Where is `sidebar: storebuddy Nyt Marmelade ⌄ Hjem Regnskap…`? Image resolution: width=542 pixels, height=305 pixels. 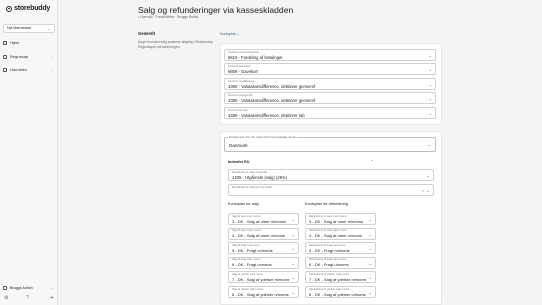 sidebar: storebuddy Nyt Marmelade ⌄ Hjem Regnskap… is located at coordinates (29, 152).